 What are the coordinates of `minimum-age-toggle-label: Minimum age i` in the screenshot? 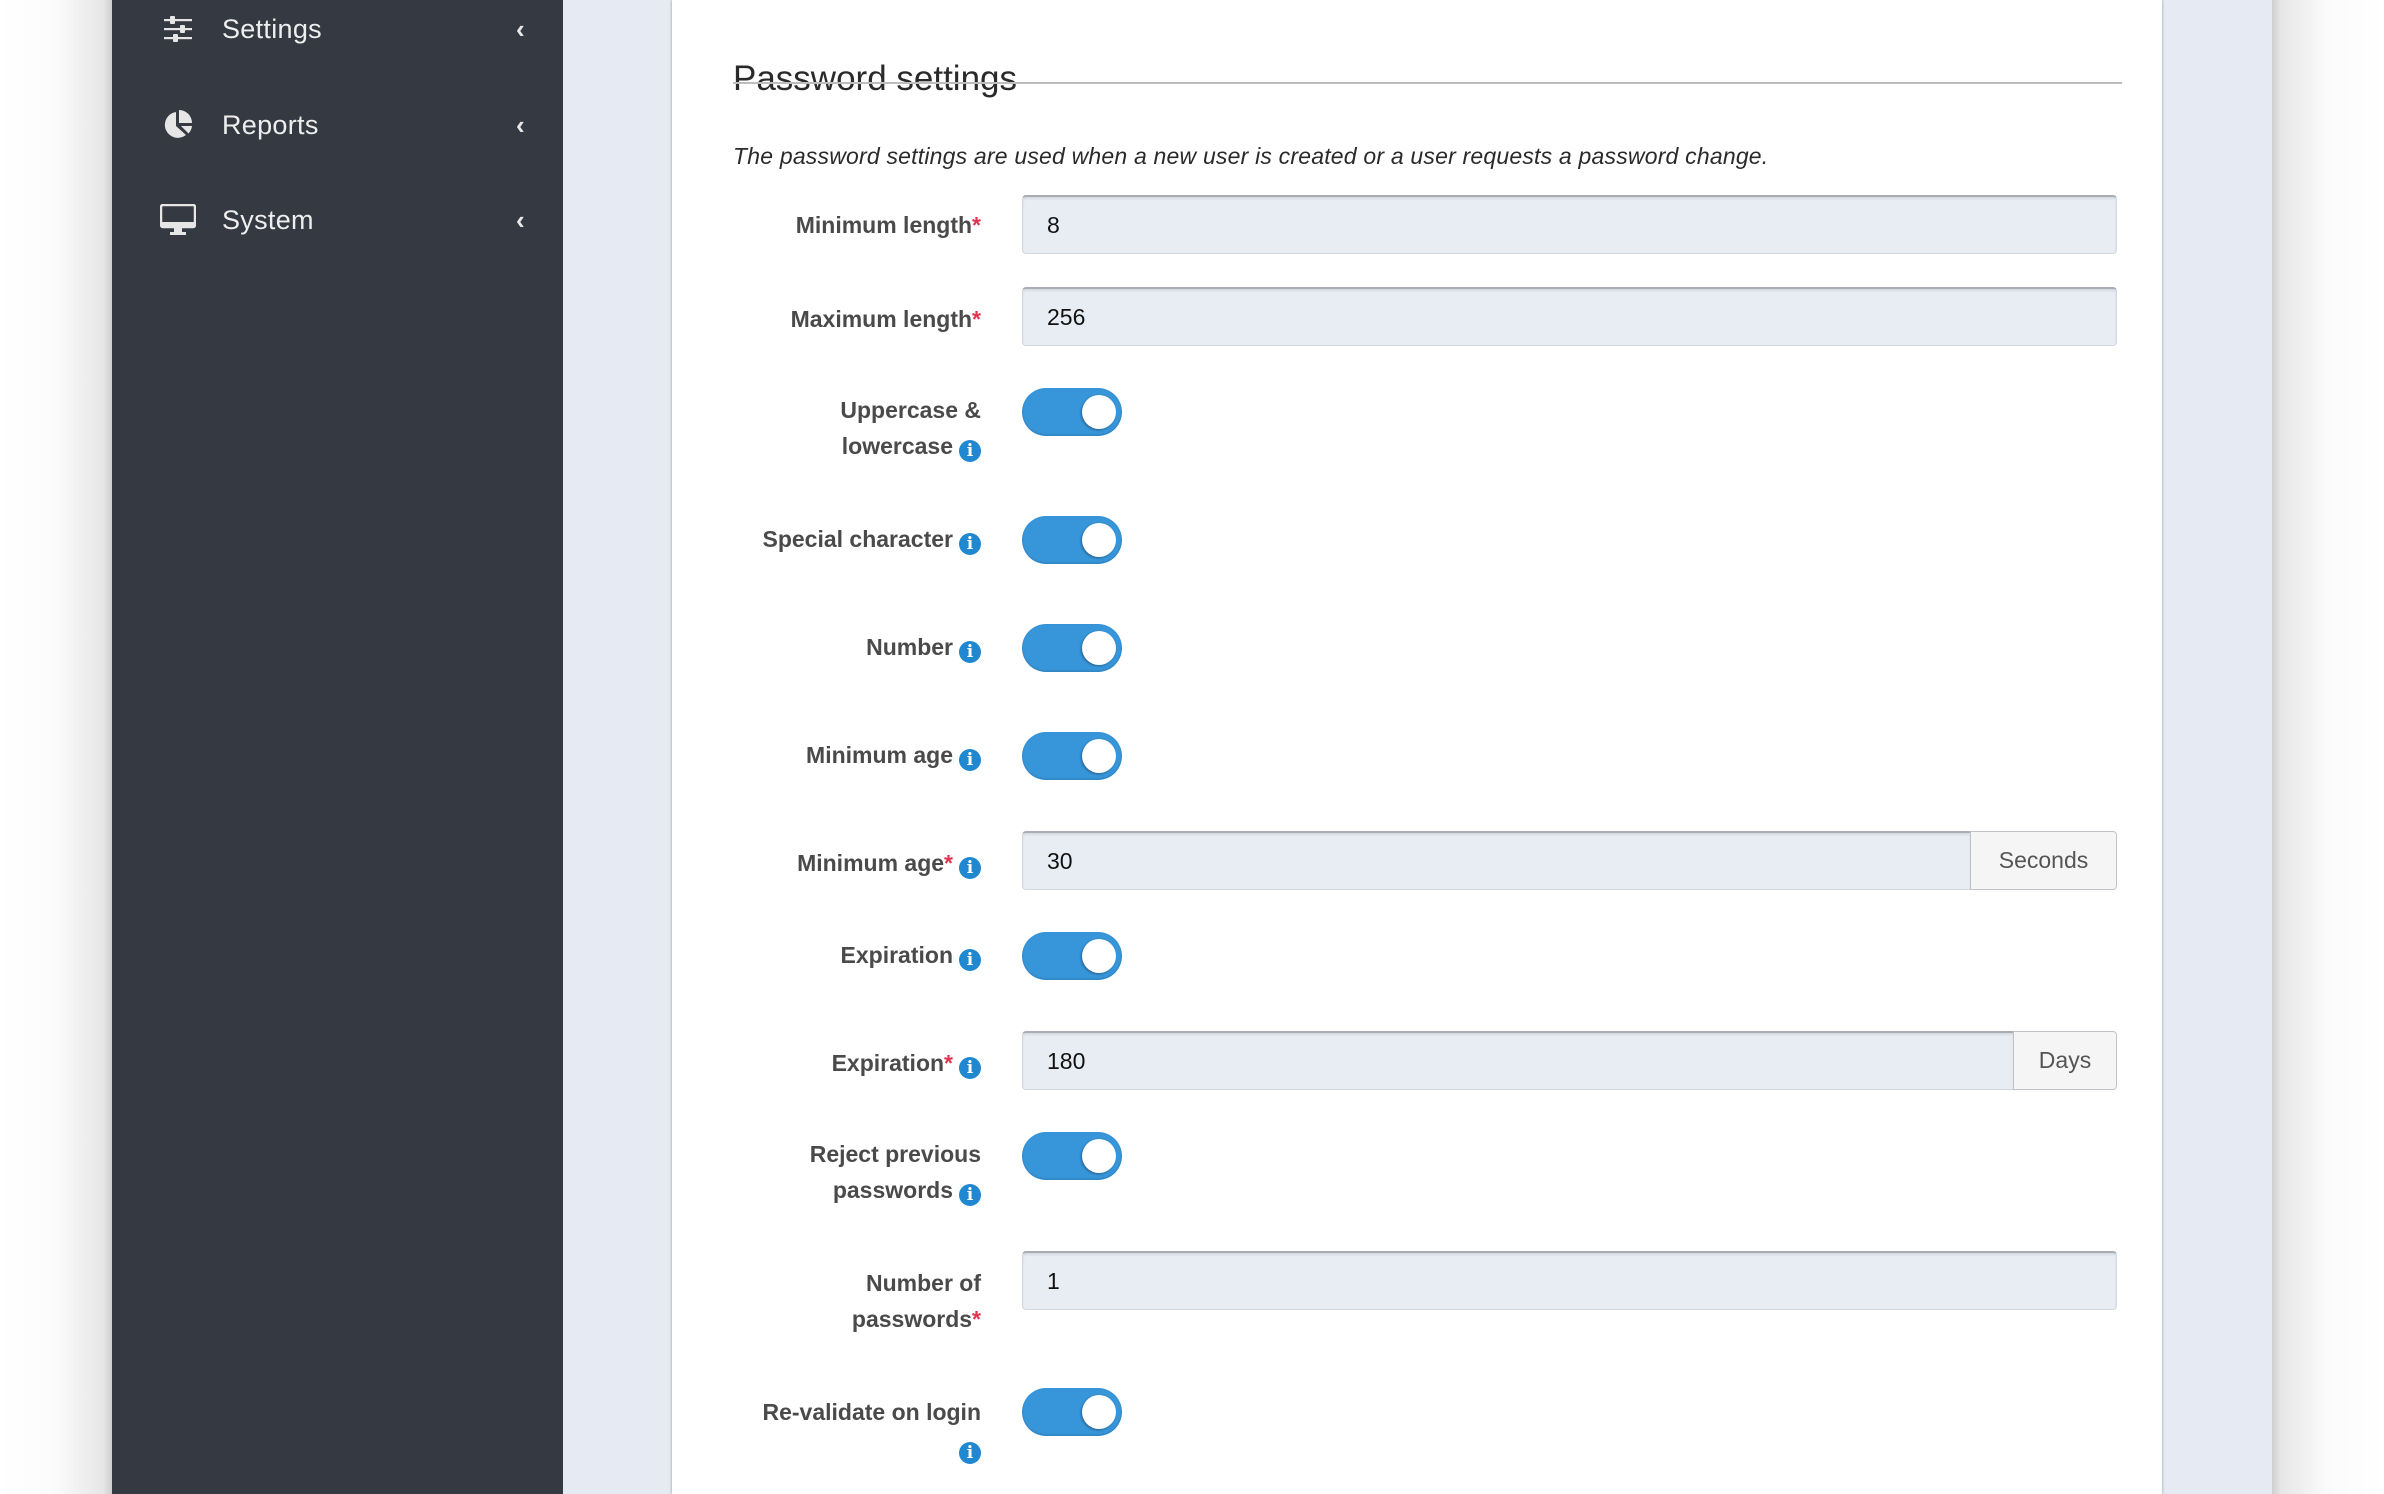 It's located at (893, 755).